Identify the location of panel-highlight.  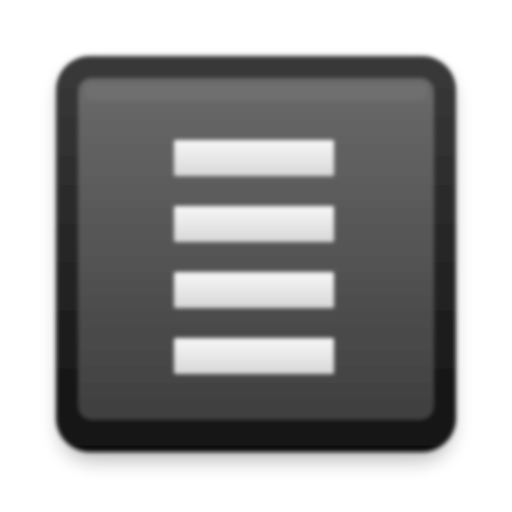
(256, 92).